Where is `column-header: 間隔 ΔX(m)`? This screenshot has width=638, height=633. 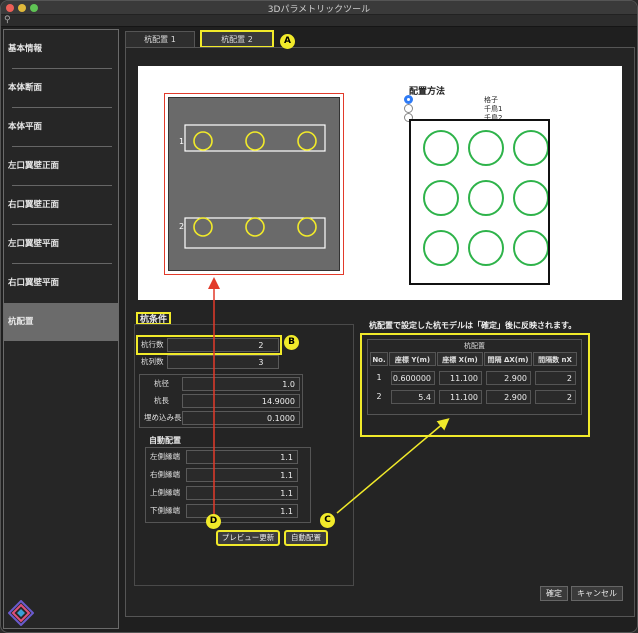
column-header: 間隔 ΔX(m) is located at coordinates (508, 359).